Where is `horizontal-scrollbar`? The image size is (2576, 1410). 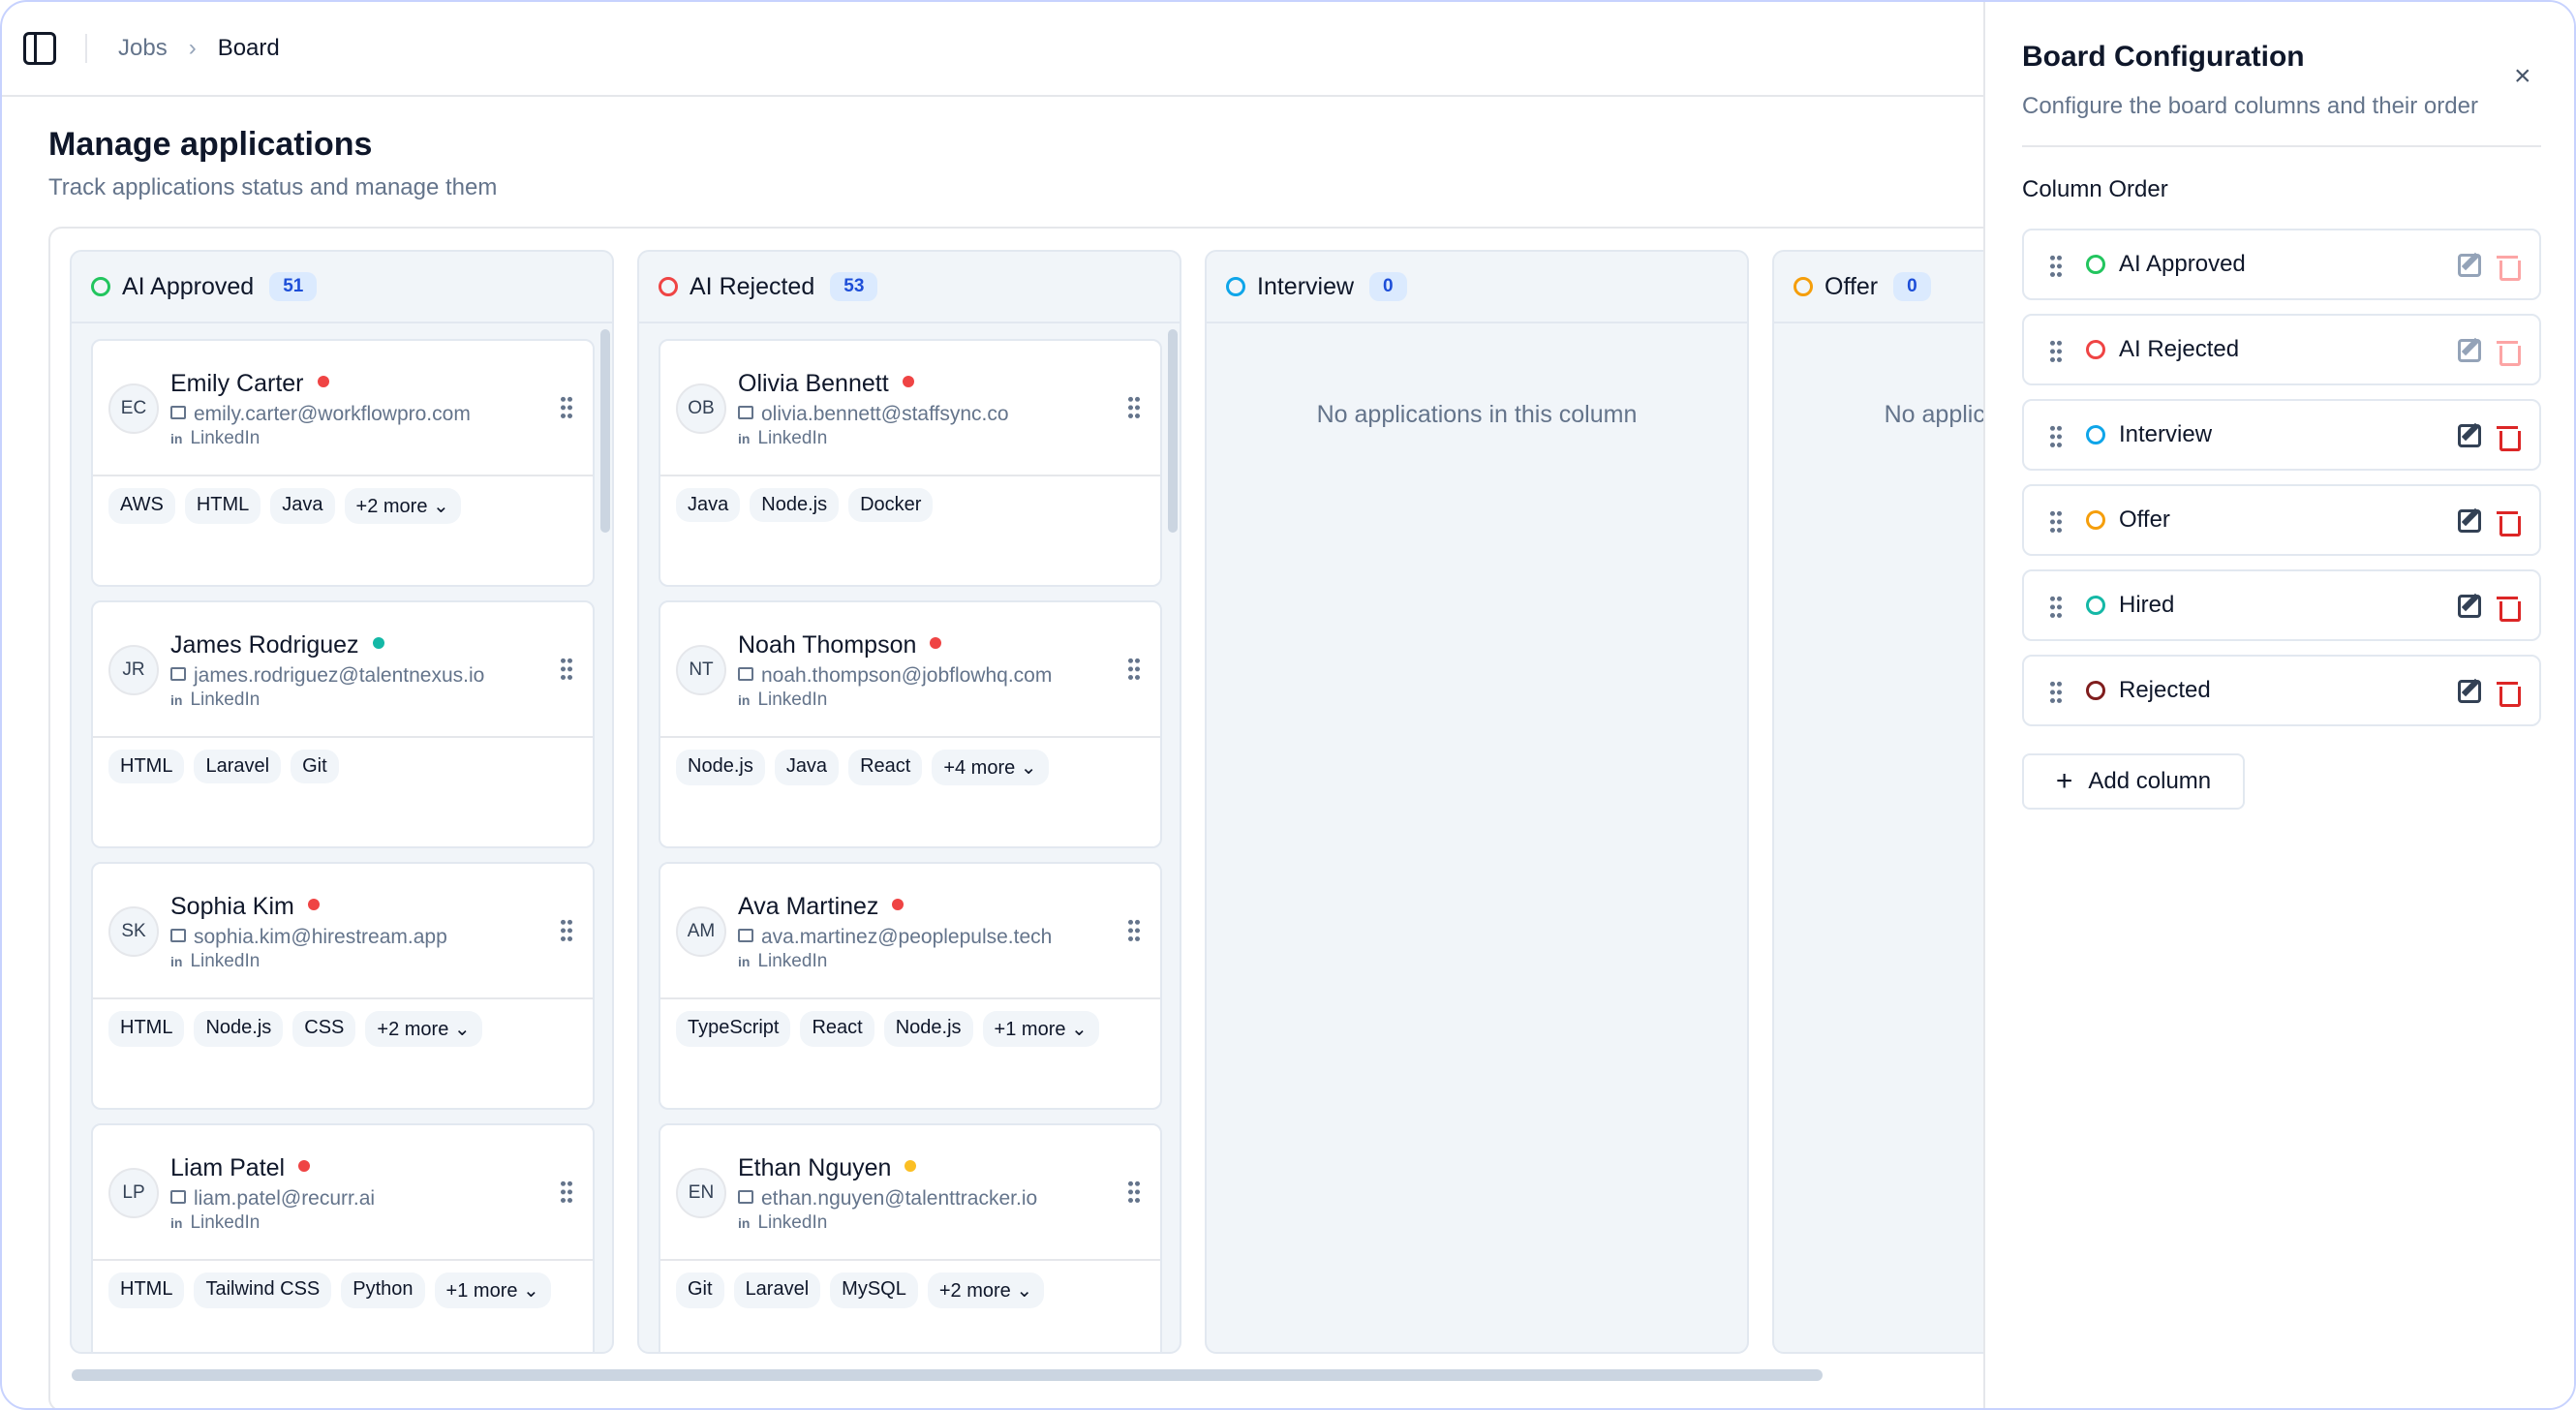 horizontal-scrollbar is located at coordinates (947, 1375).